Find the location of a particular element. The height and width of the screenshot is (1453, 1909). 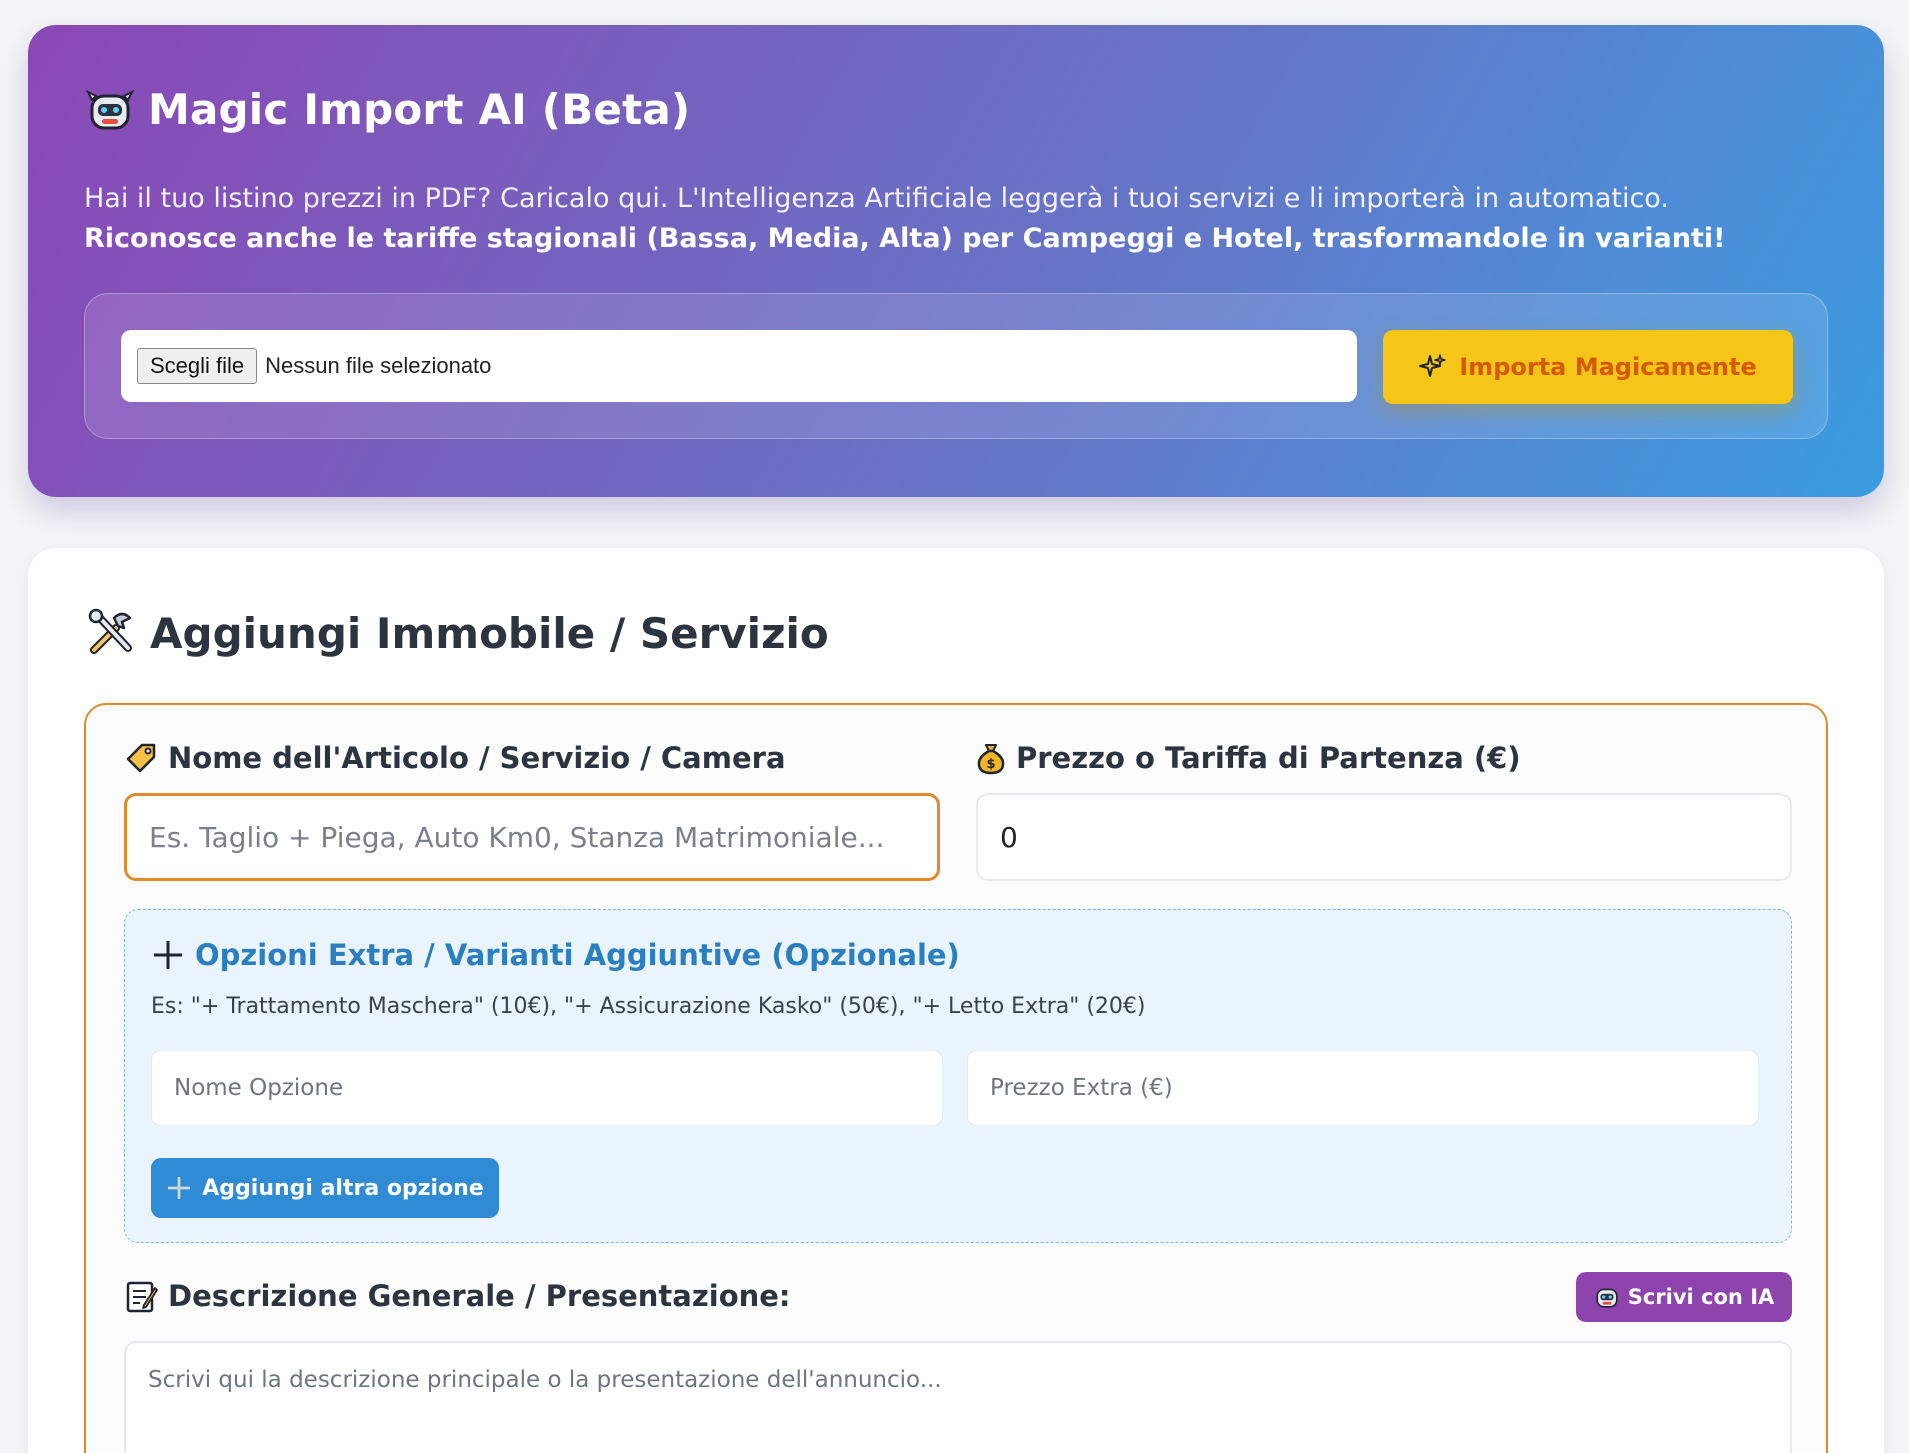

import-button-label: Importa Magicamente is located at coordinates (1608, 367).